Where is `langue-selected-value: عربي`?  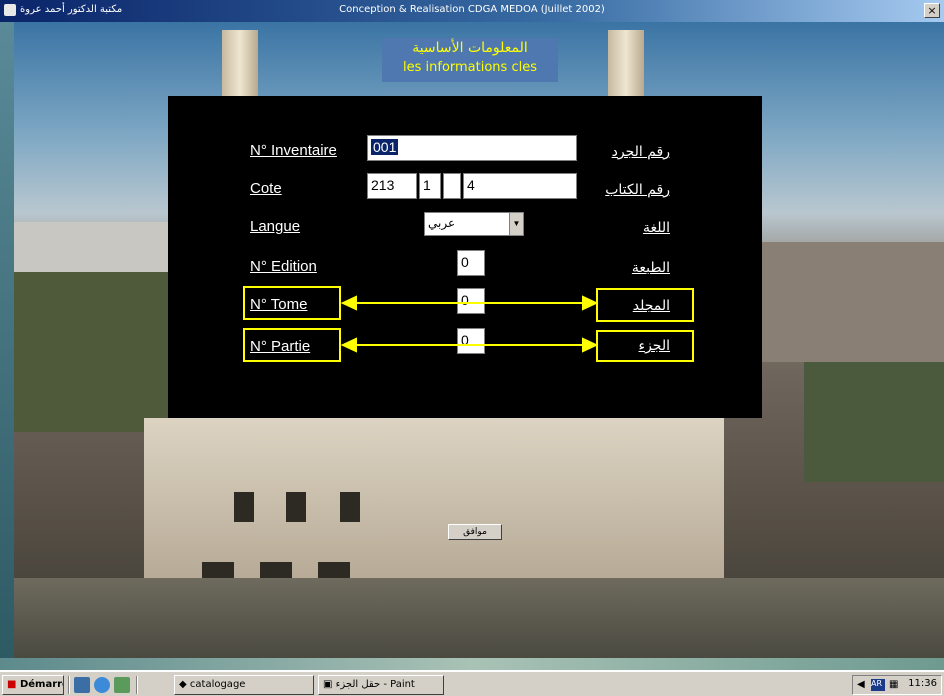
langue-selected-value: عربي is located at coordinates (442, 223).